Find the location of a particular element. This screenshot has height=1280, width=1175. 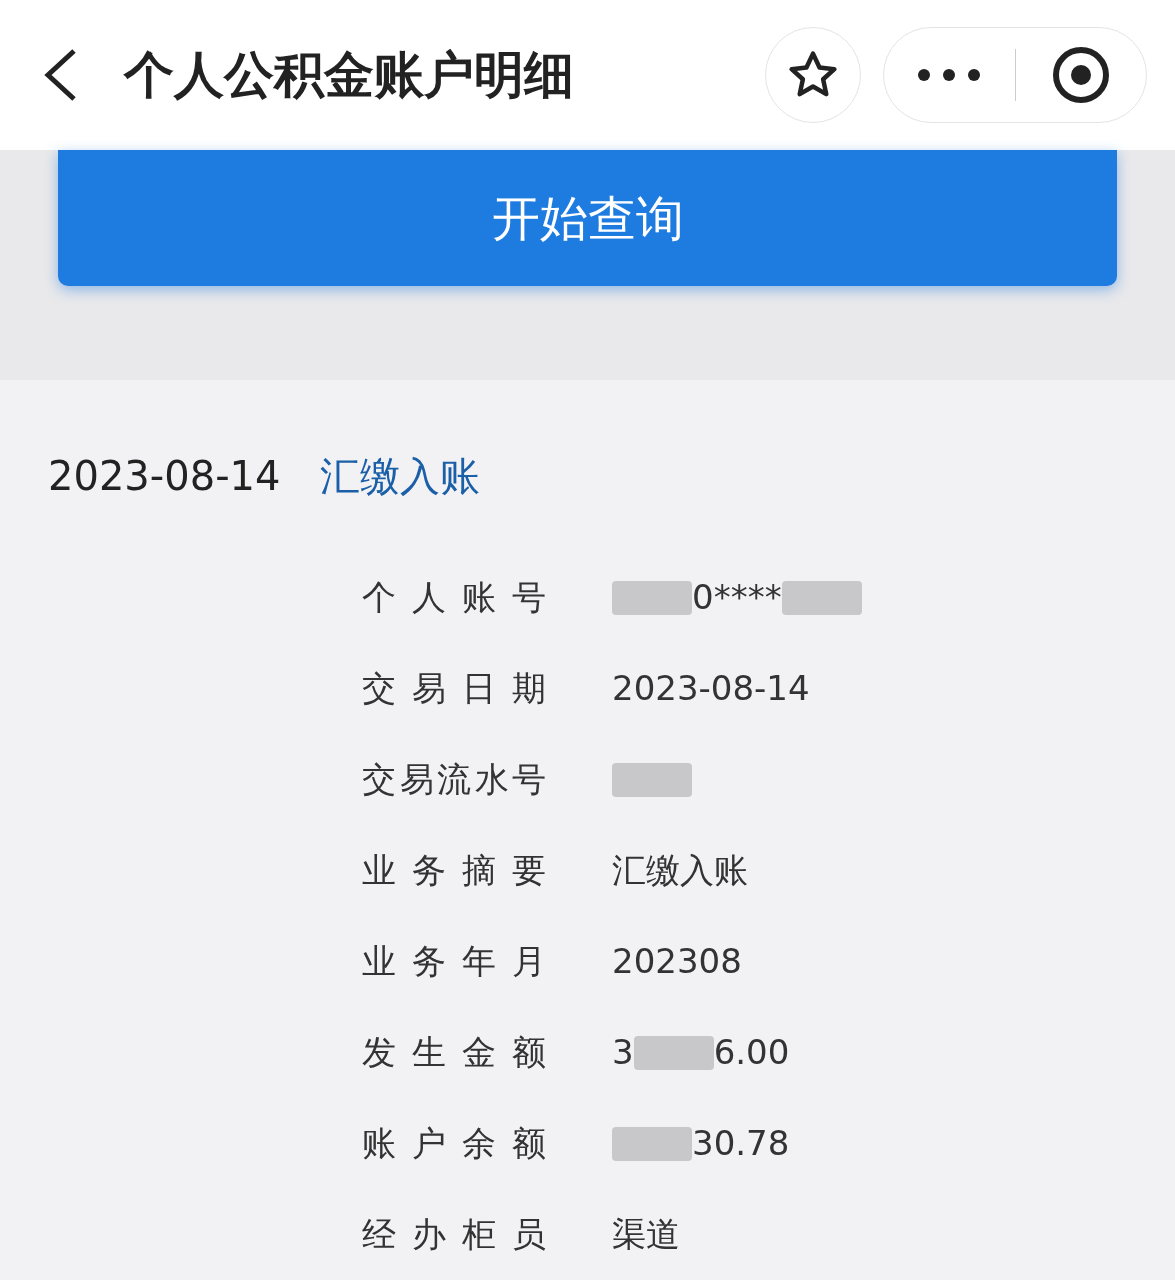

detail-value: 2023-08-14 is located at coordinates (711, 688).